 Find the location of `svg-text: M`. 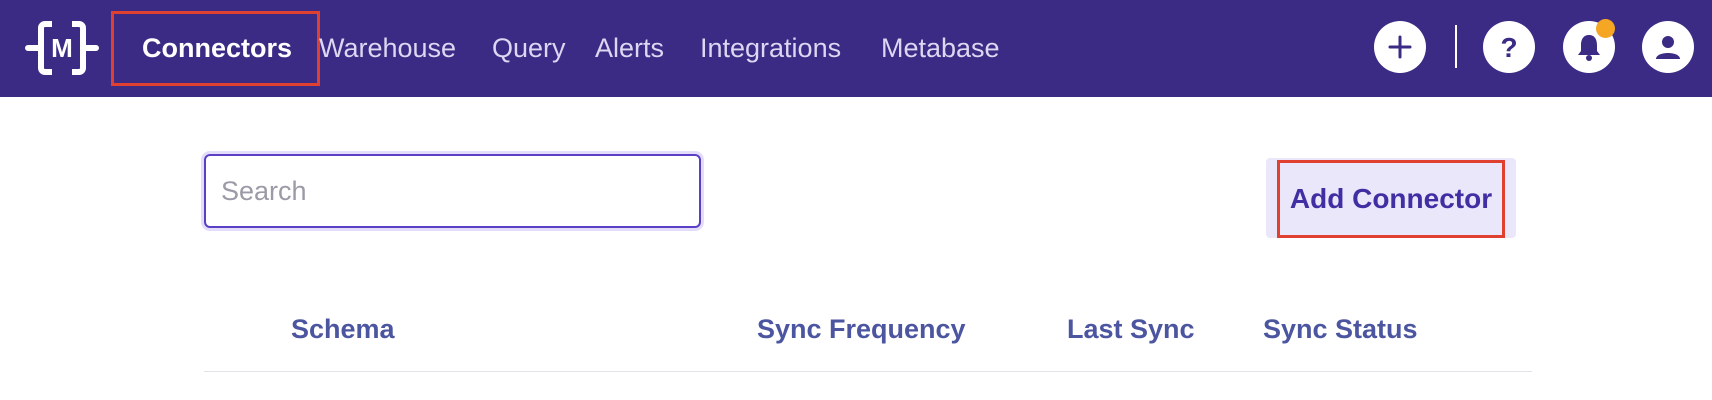

svg-text: M is located at coordinates (62, 48).